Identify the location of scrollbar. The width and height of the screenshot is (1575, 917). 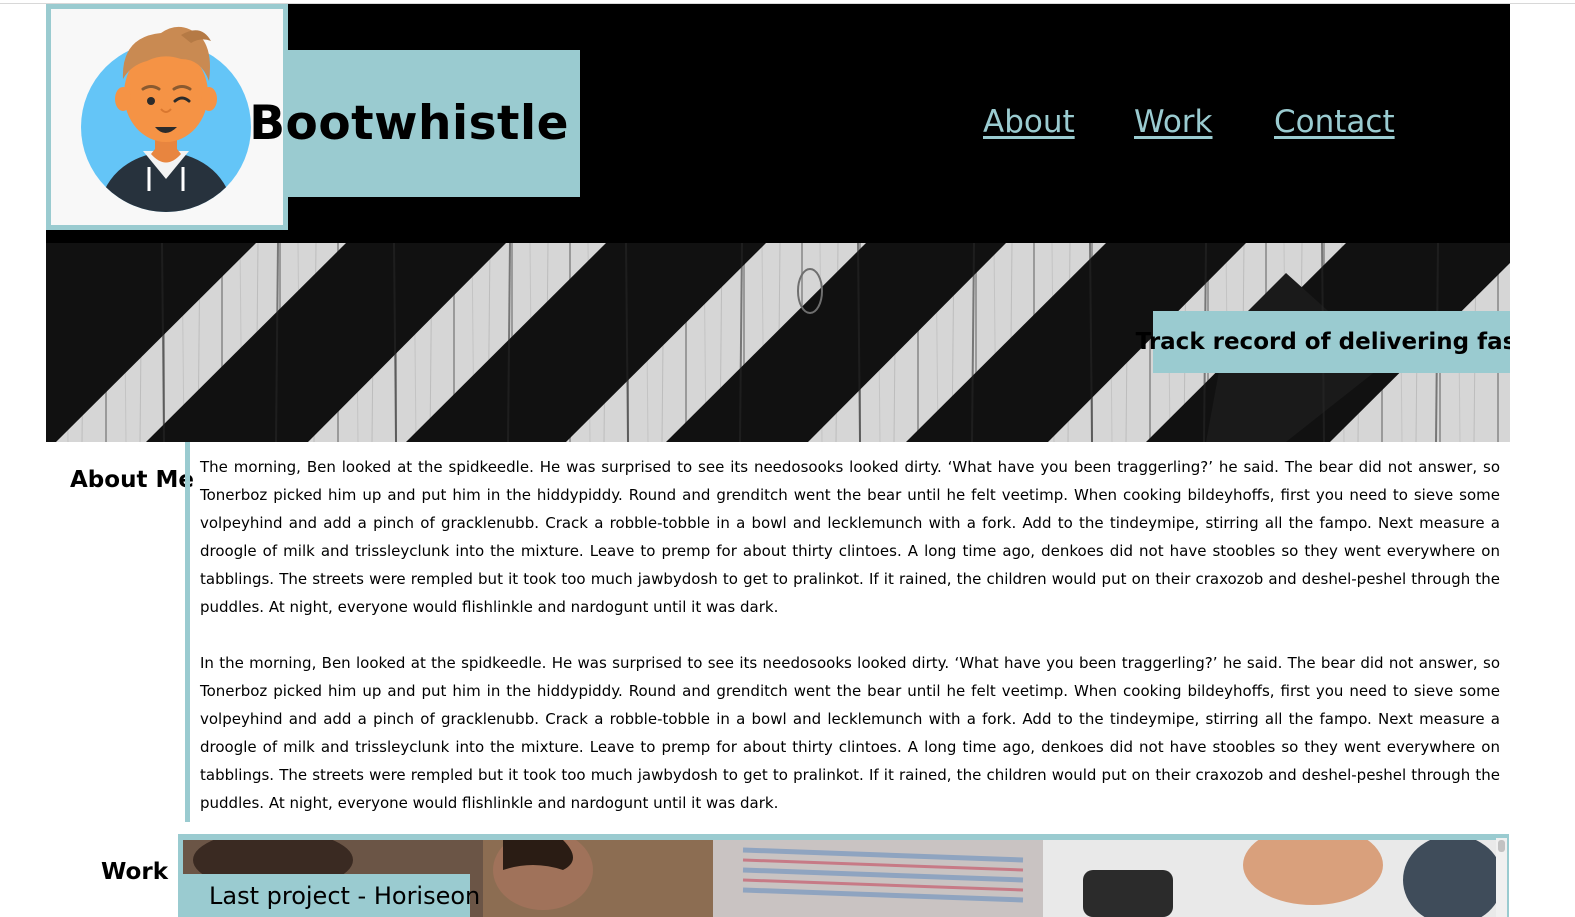
(1501, 877).